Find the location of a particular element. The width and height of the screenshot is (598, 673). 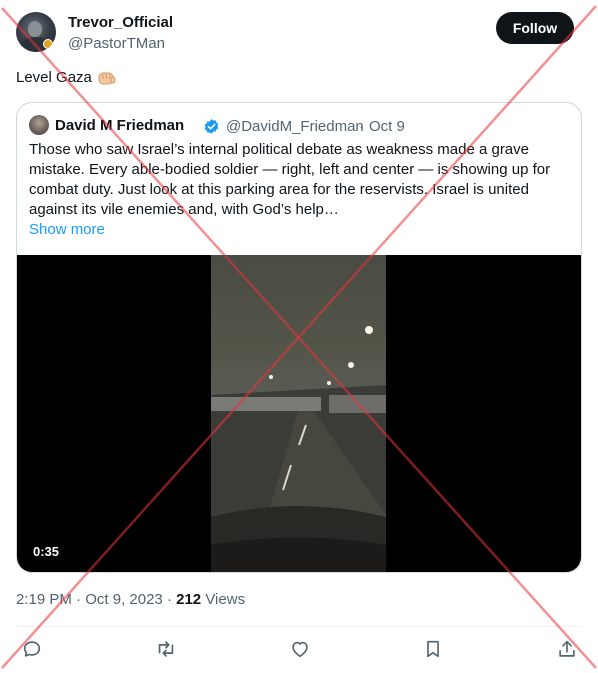

like-icon is located at coordinates (300, 649).